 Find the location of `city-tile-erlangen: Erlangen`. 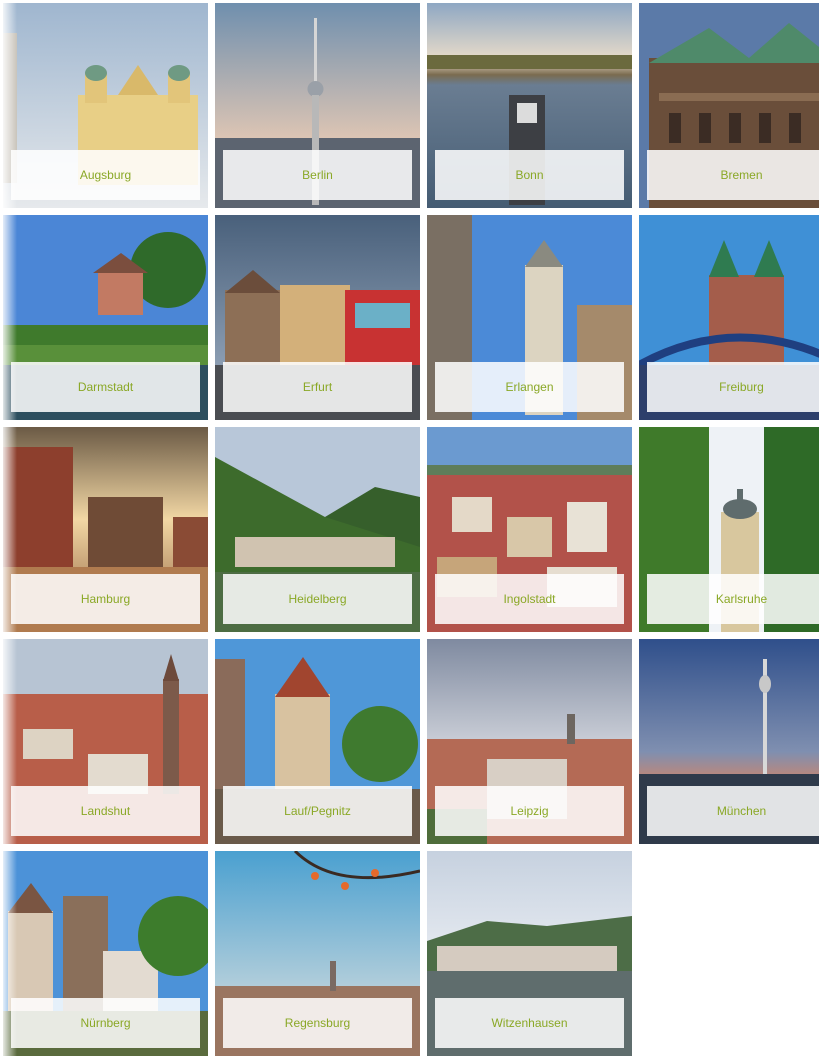

city-tile-erlangen: Erlangen is located at coordinates (529, 317).